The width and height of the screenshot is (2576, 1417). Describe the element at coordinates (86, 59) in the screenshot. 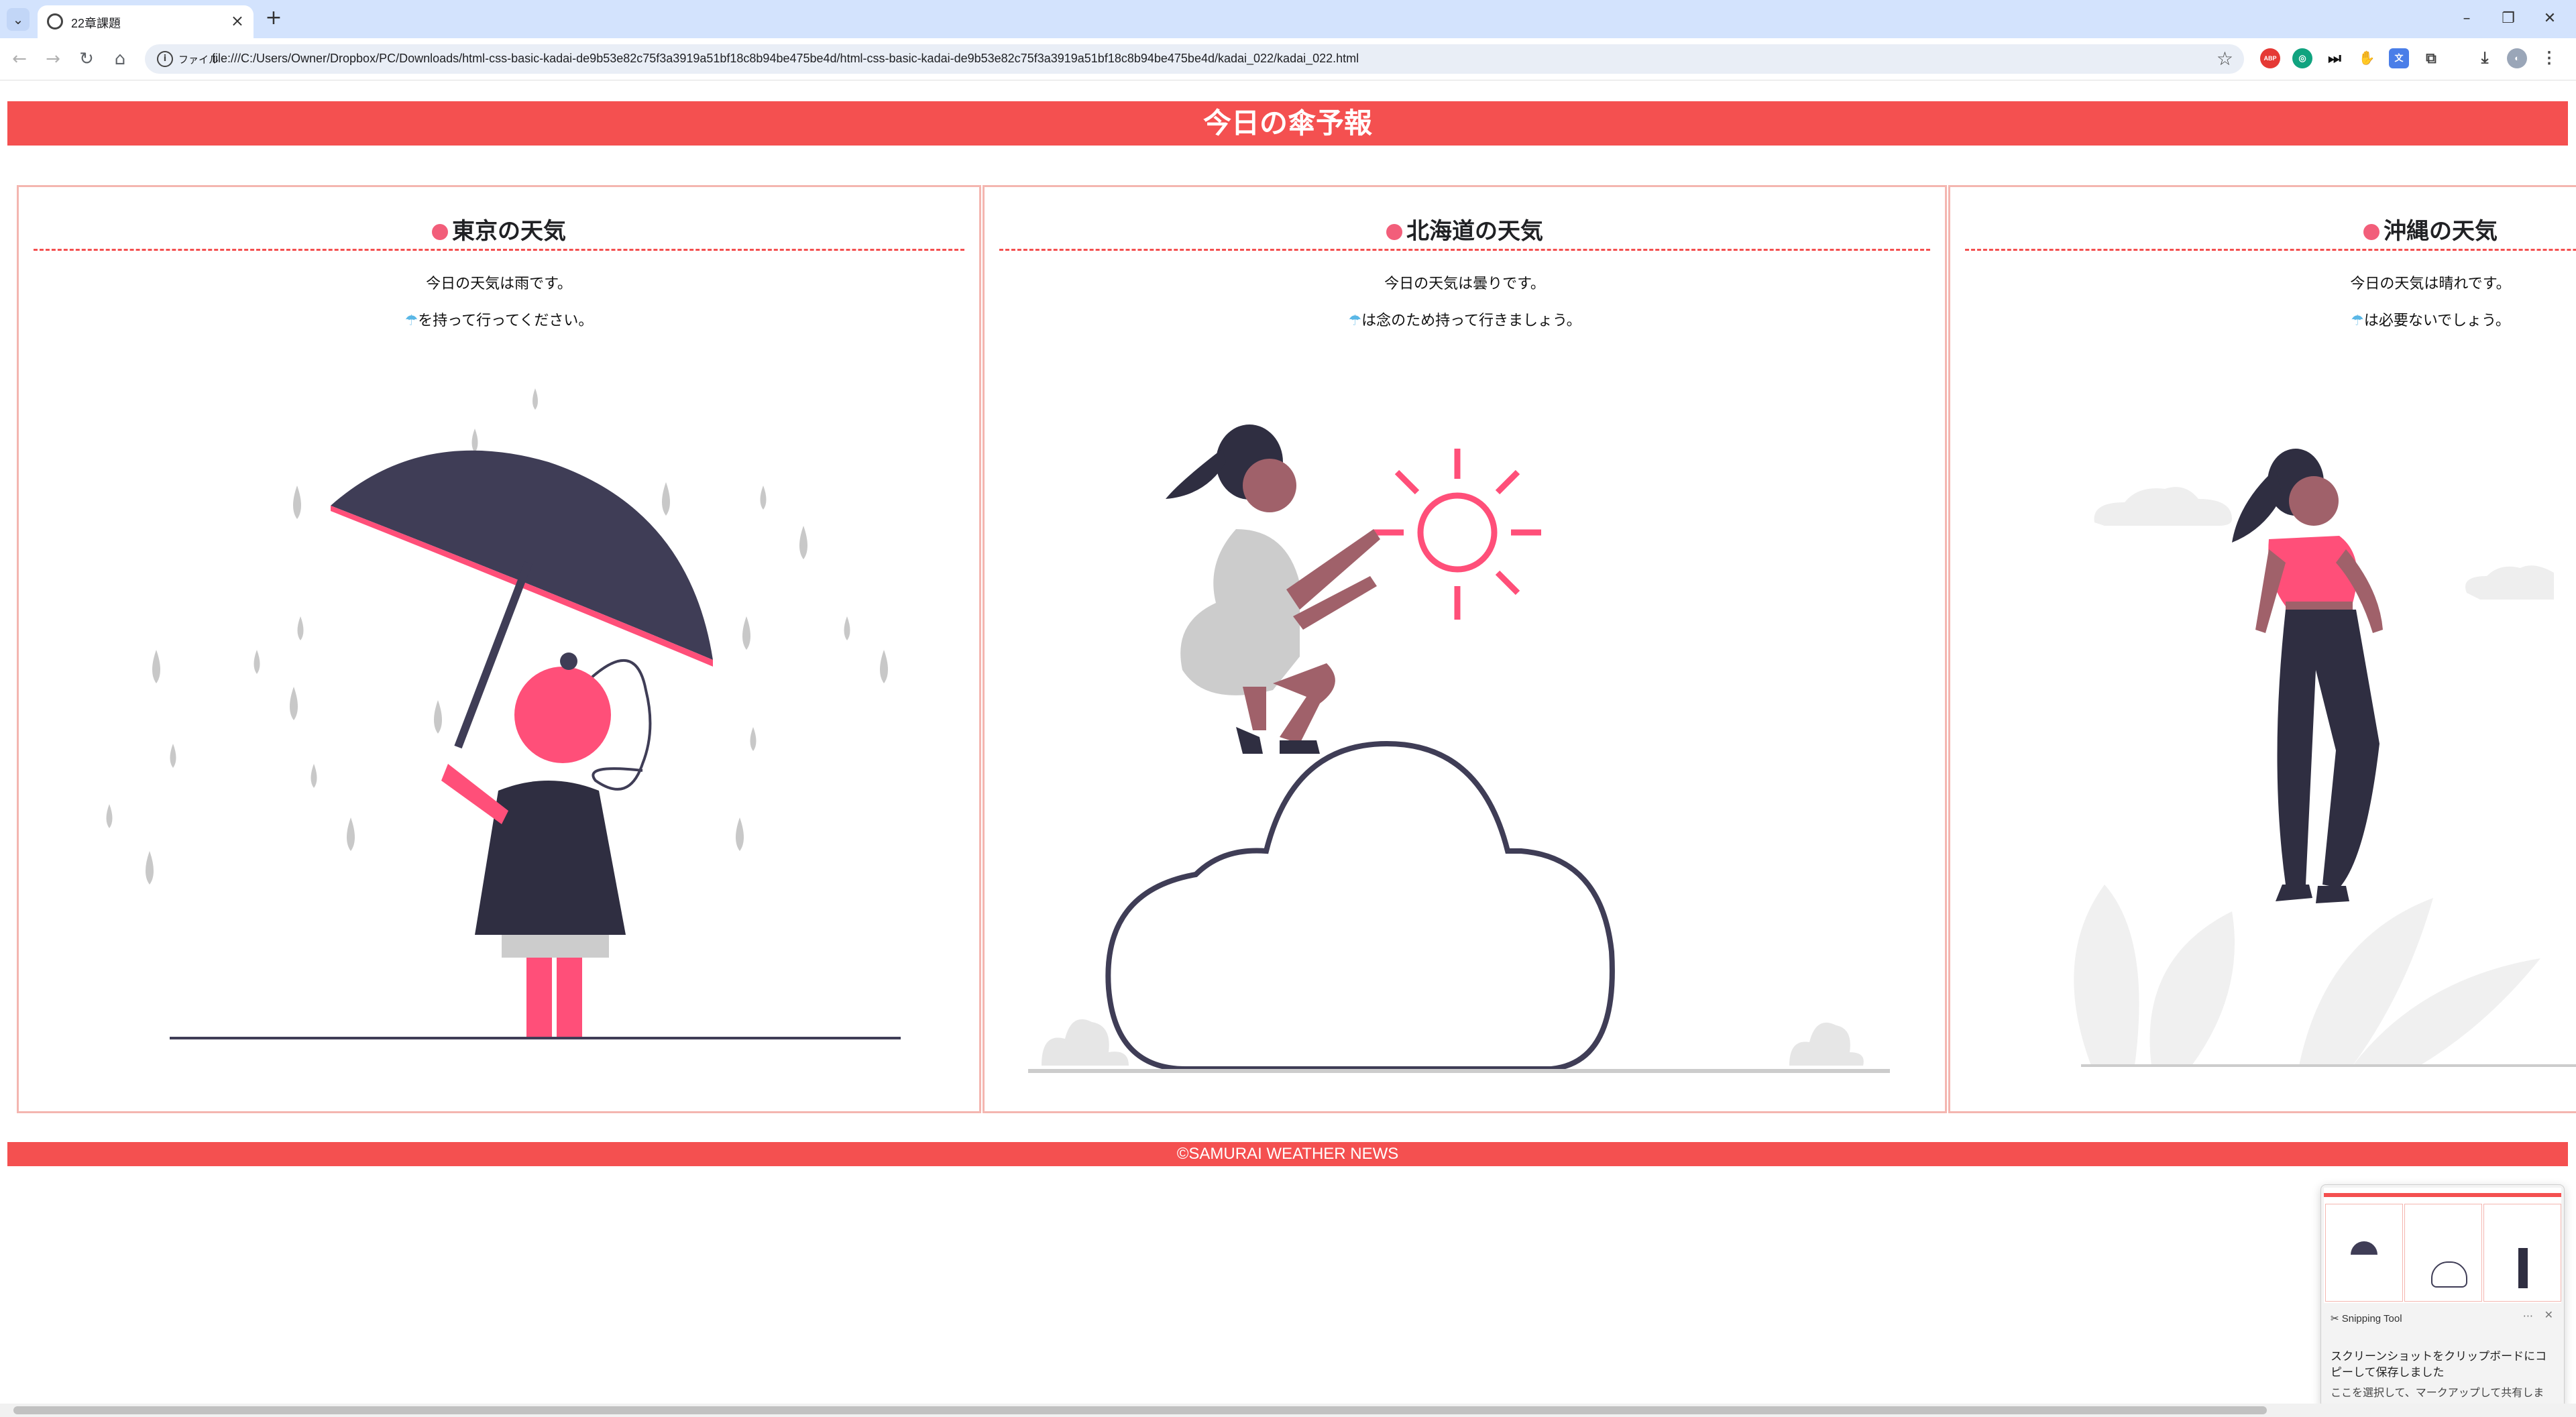

I see `reload-icon: ↻` at that location.